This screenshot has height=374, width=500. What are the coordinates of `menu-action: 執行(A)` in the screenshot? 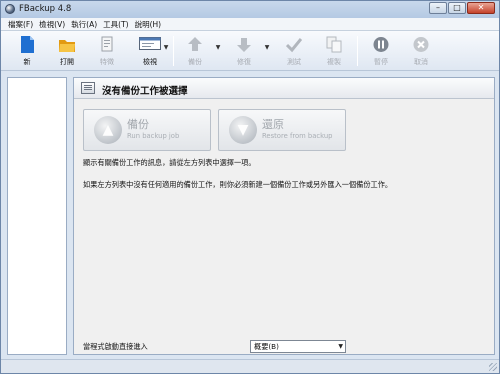 It's located at (84, 24).